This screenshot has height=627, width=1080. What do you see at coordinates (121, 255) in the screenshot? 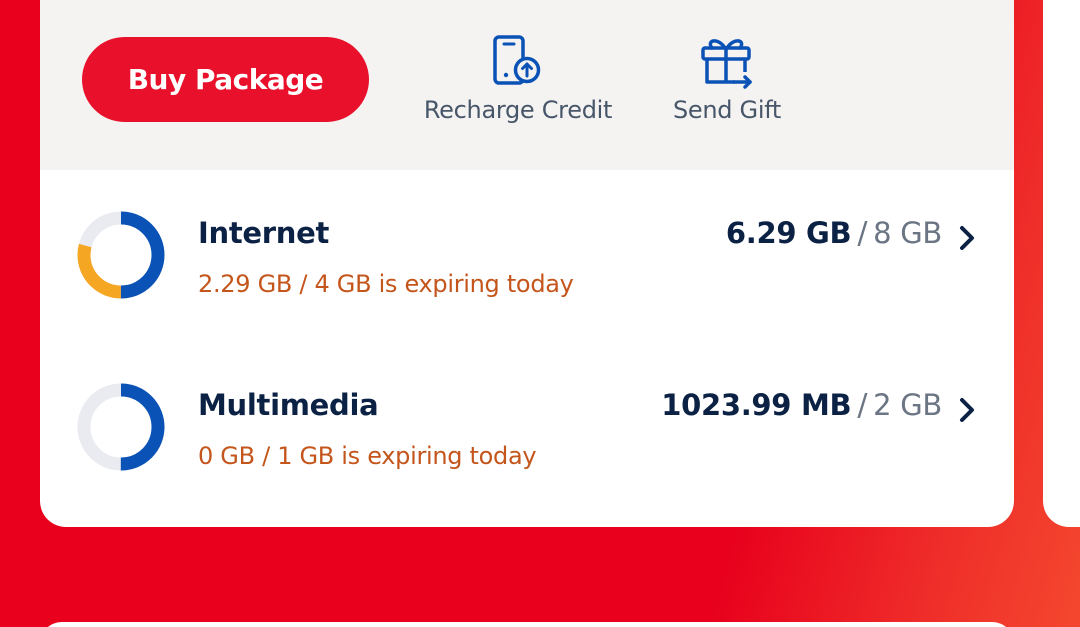
I see `usage-donut-internet` at bounding box center [121, 255].